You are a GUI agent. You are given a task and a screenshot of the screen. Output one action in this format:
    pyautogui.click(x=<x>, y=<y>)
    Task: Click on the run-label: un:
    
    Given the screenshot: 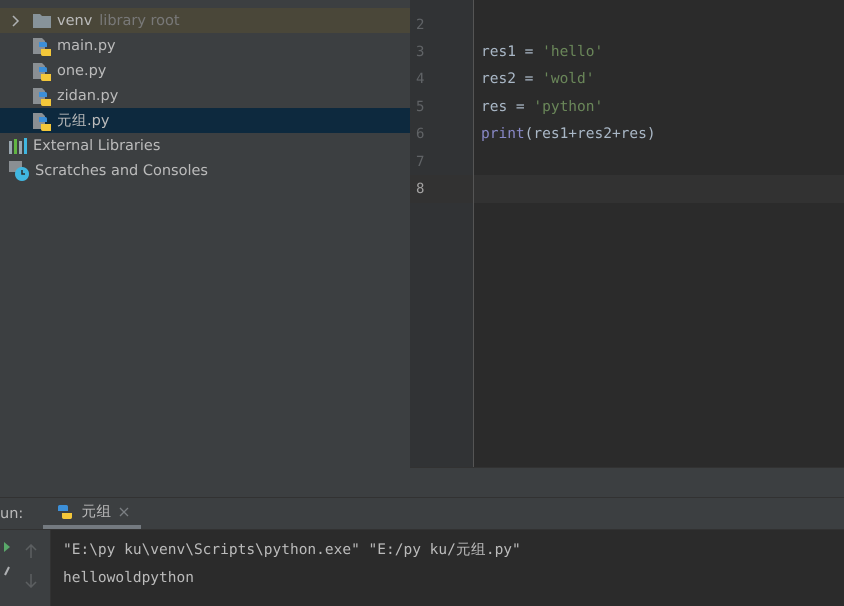 What is the action you would take?
    pyautogui.click(x=12, y=514)
    